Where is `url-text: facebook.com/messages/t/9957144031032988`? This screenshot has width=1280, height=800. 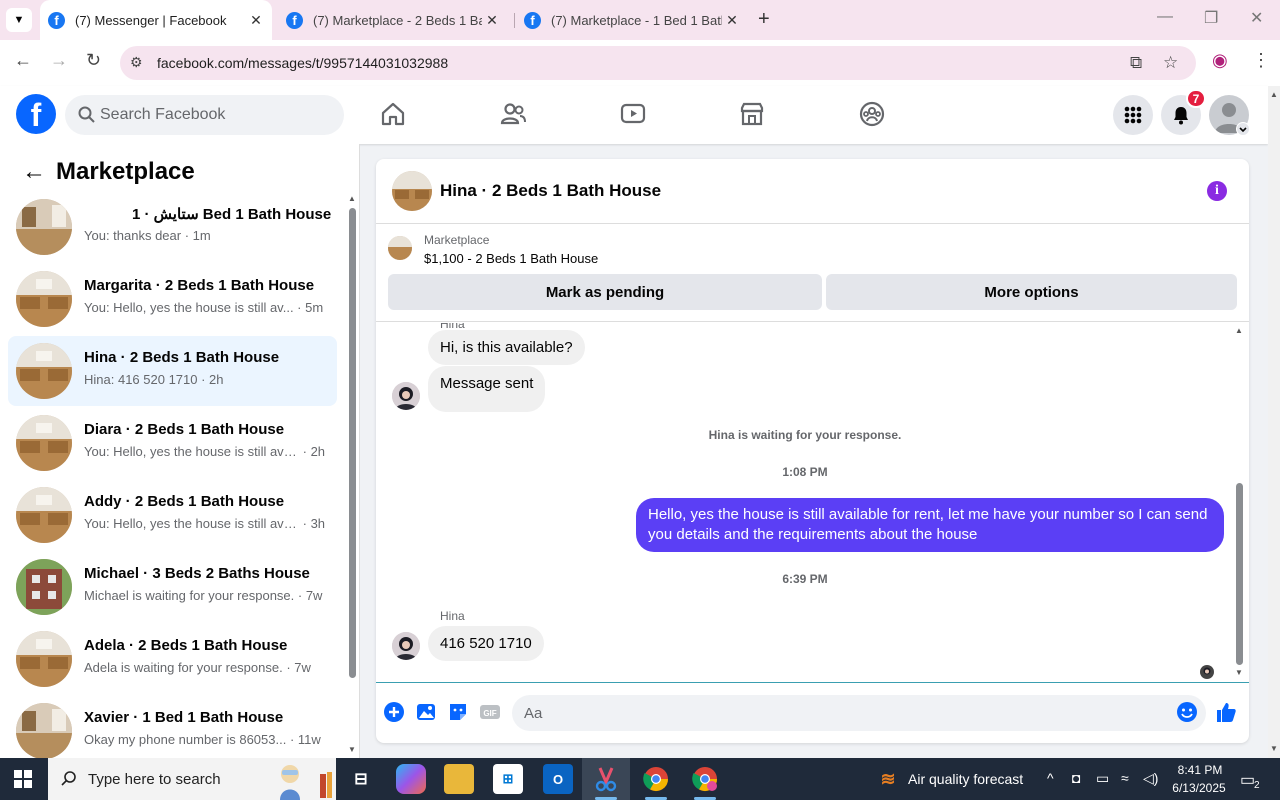
url-text: facebook.com/messages/t/9957144031032988 is located at coordinates (302, 63).